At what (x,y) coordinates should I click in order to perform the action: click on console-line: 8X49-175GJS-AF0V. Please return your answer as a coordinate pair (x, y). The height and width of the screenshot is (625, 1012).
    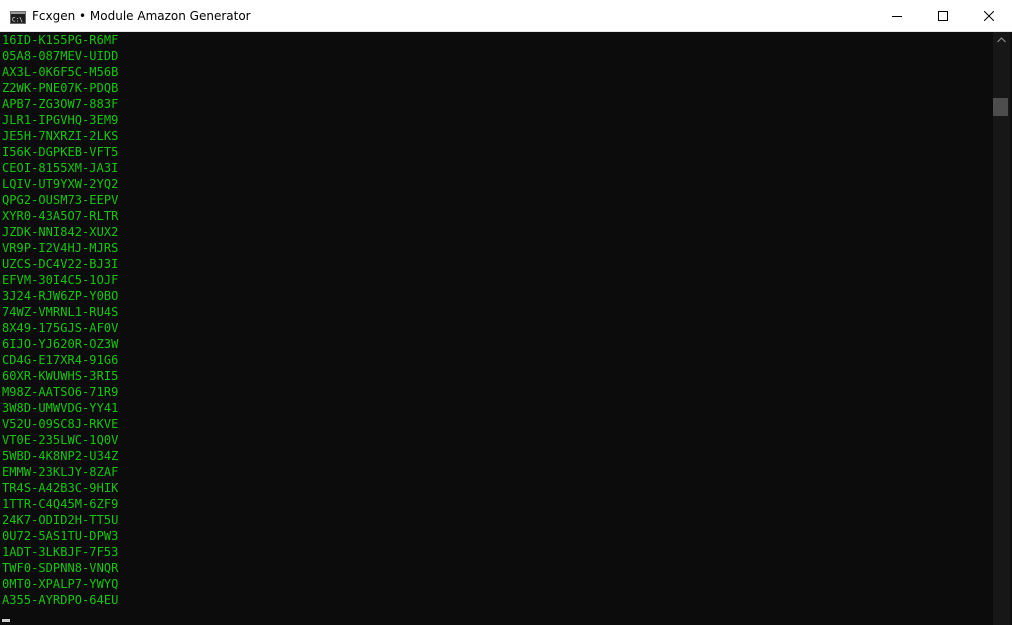
    Looking at the image, I should click on (60, 328).